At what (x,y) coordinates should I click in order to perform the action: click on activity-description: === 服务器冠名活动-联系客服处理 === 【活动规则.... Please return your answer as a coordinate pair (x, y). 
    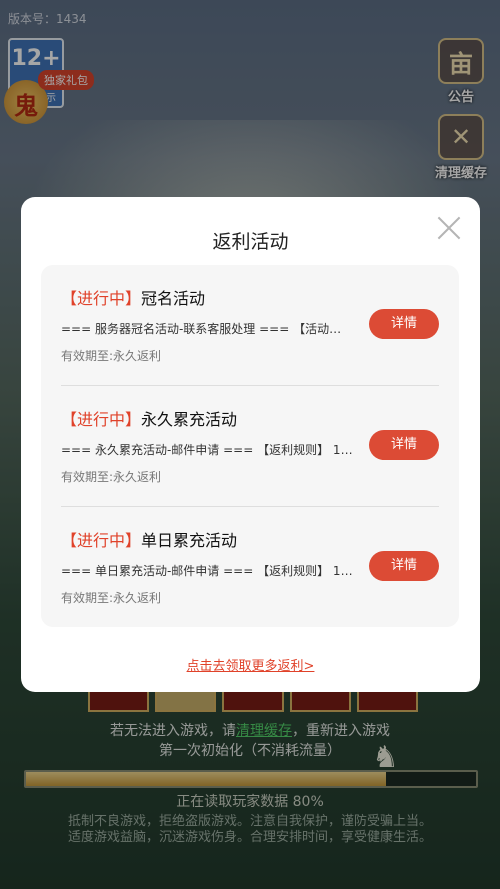
    Looking at the image, I should click on (207, 329).